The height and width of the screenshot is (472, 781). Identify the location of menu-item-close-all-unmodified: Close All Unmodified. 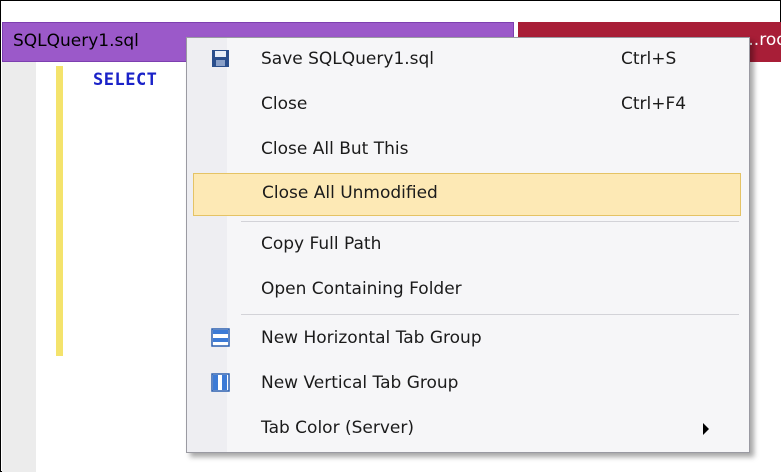
(467, 194).